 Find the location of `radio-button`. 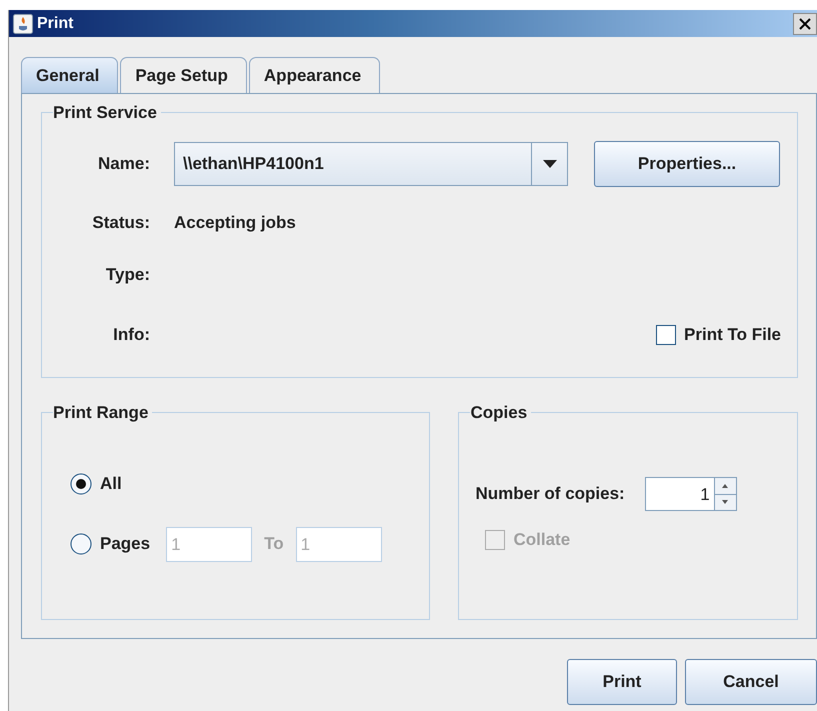

radio-button is located at coordinates (81, 483).